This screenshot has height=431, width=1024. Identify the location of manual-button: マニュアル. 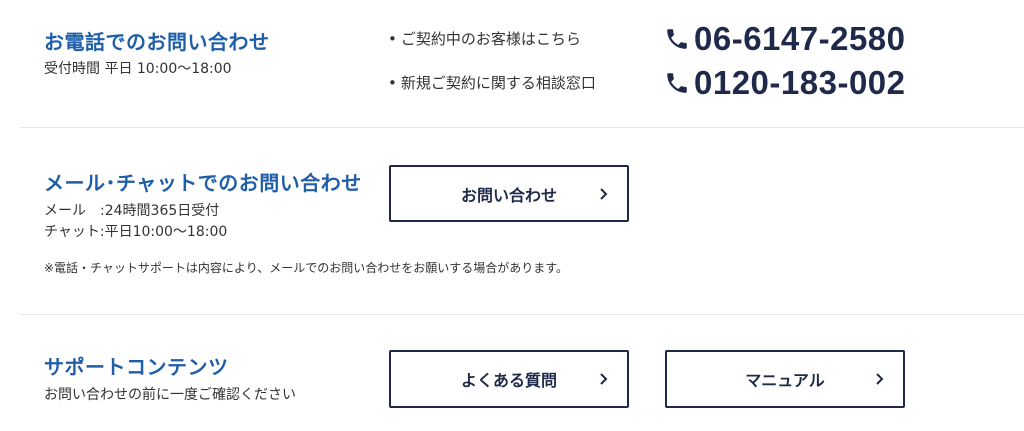
(785, 379).